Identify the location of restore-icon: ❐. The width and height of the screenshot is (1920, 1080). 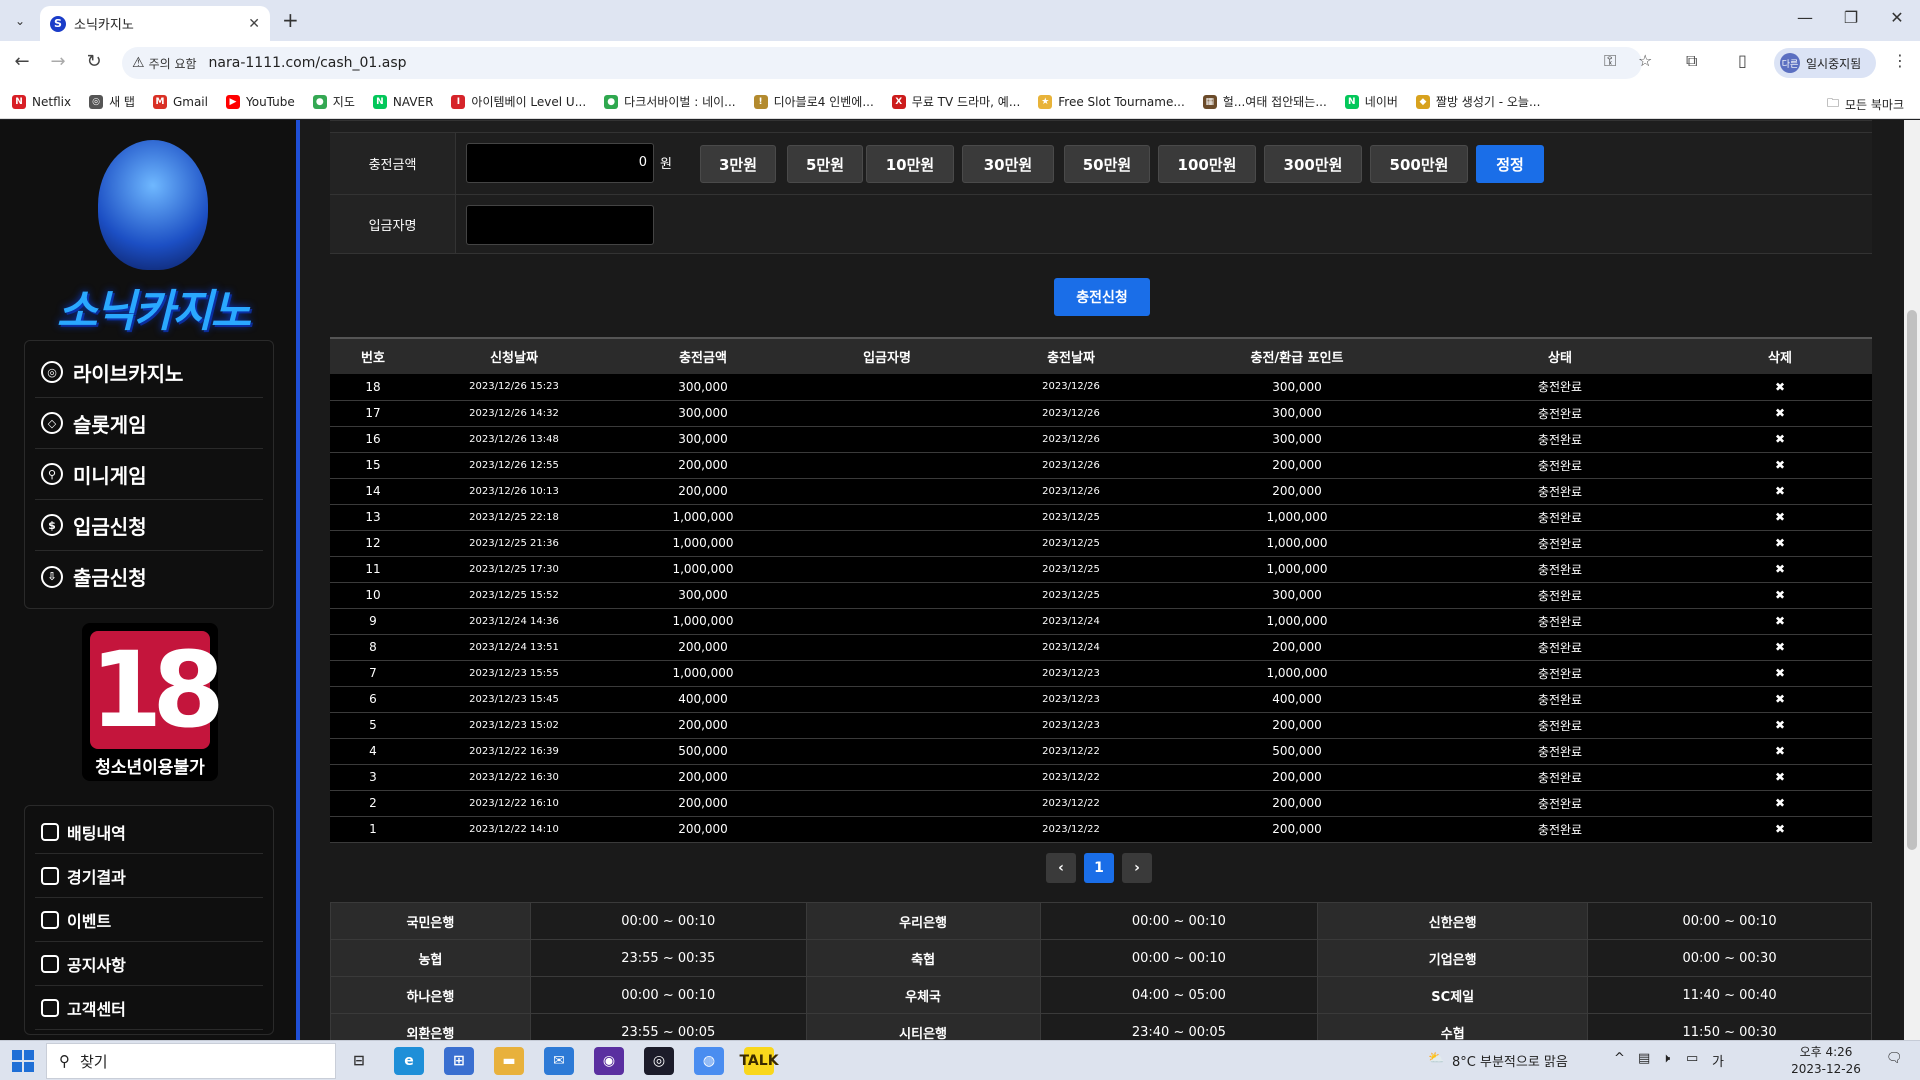
(1851, 17).